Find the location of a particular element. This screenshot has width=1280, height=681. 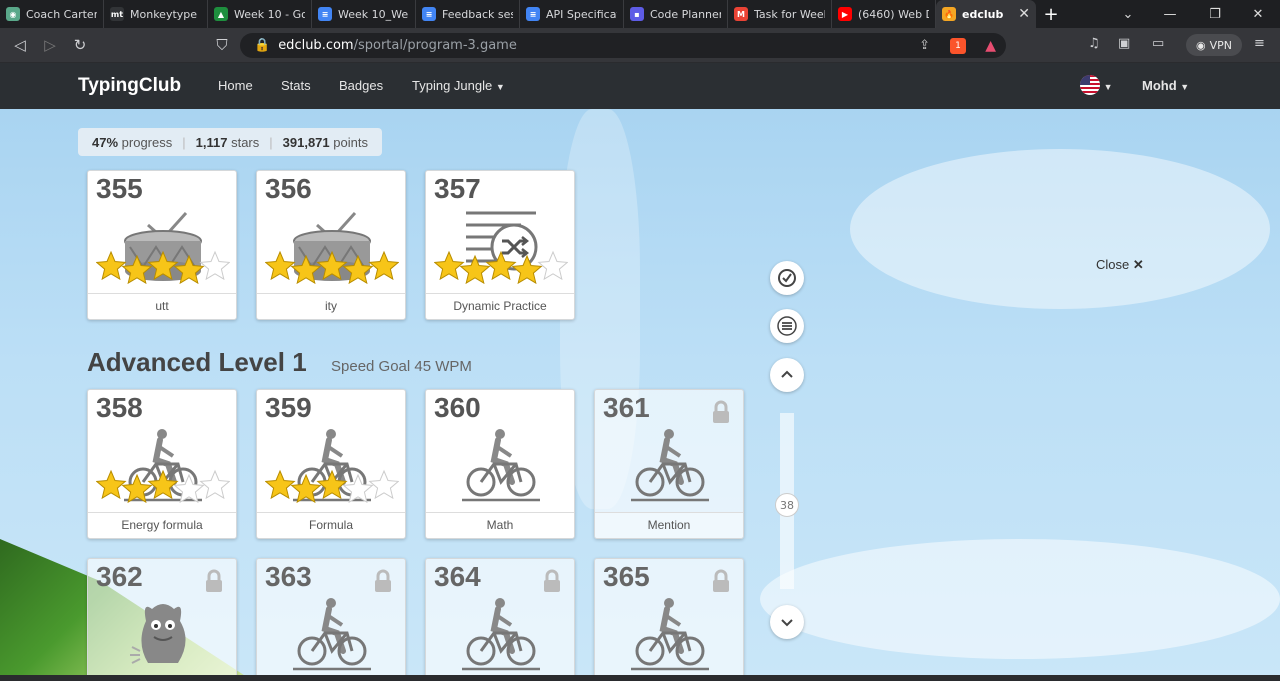

restore-window-icon: ❐ is located at coordinates (1215, 14).